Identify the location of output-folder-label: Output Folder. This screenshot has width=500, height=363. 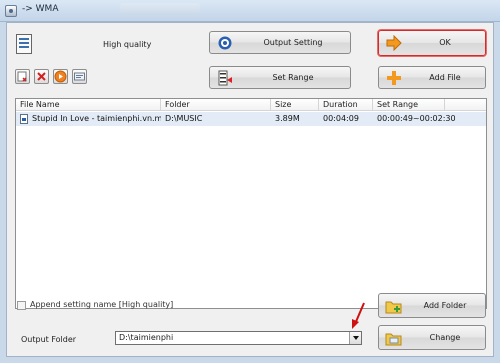
(49, 339).